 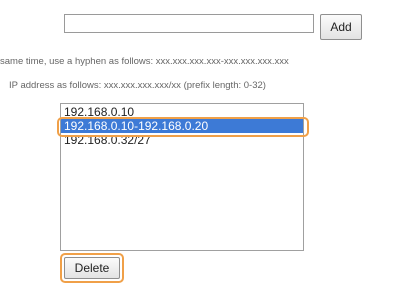 I want to click on add-button: Add, so click(x=341, y=27).